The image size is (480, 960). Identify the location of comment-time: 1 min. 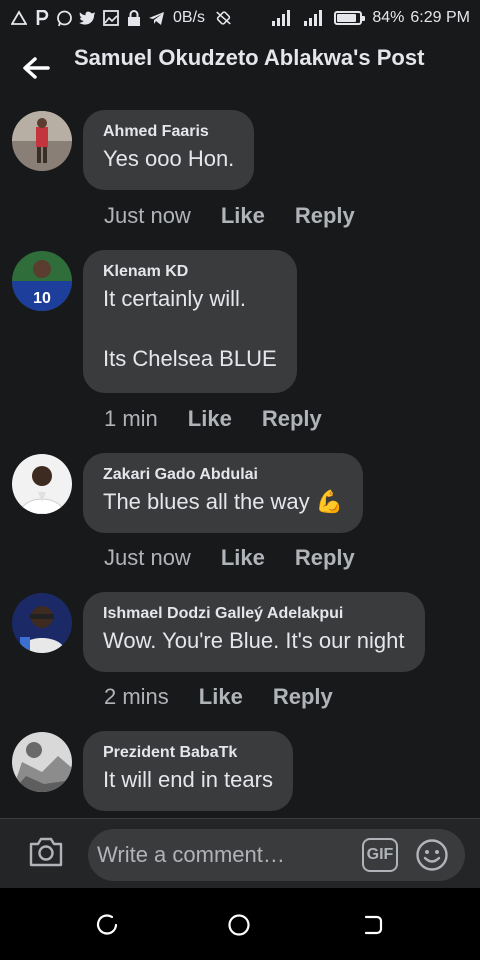
(131, 418).